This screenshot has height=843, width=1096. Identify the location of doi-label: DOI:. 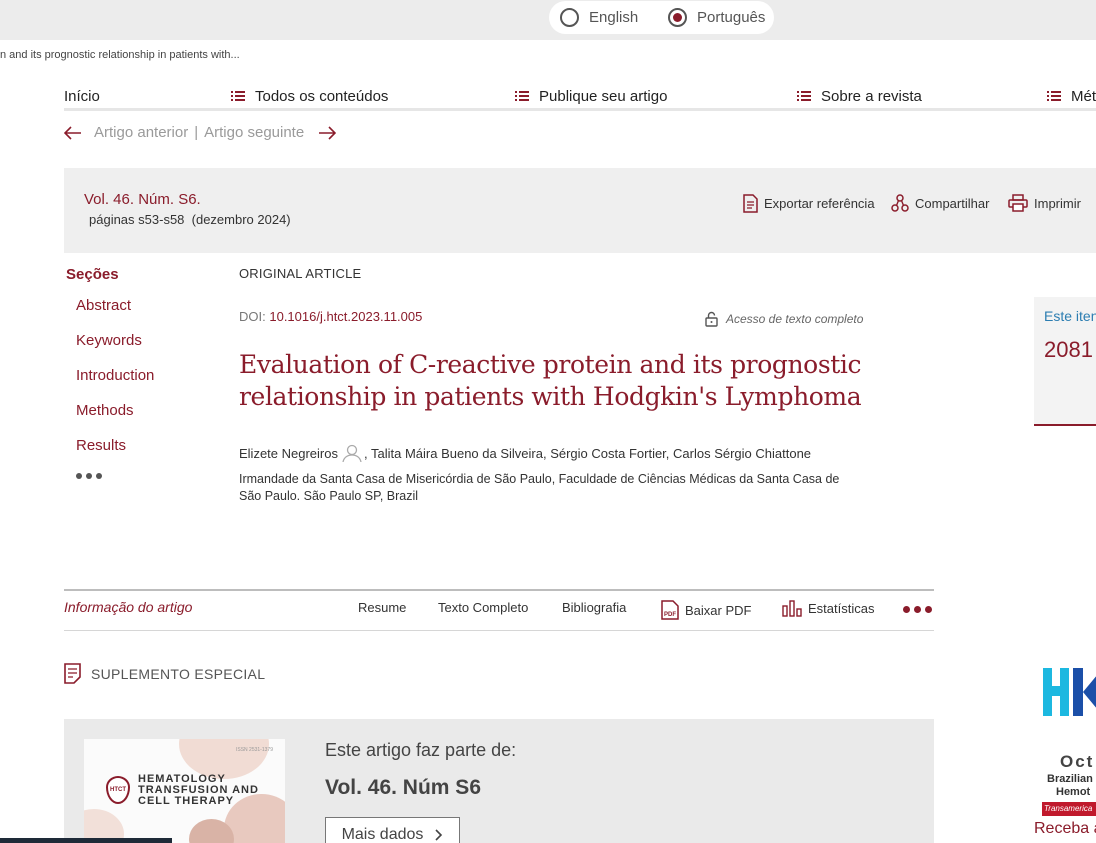
(252, 316).